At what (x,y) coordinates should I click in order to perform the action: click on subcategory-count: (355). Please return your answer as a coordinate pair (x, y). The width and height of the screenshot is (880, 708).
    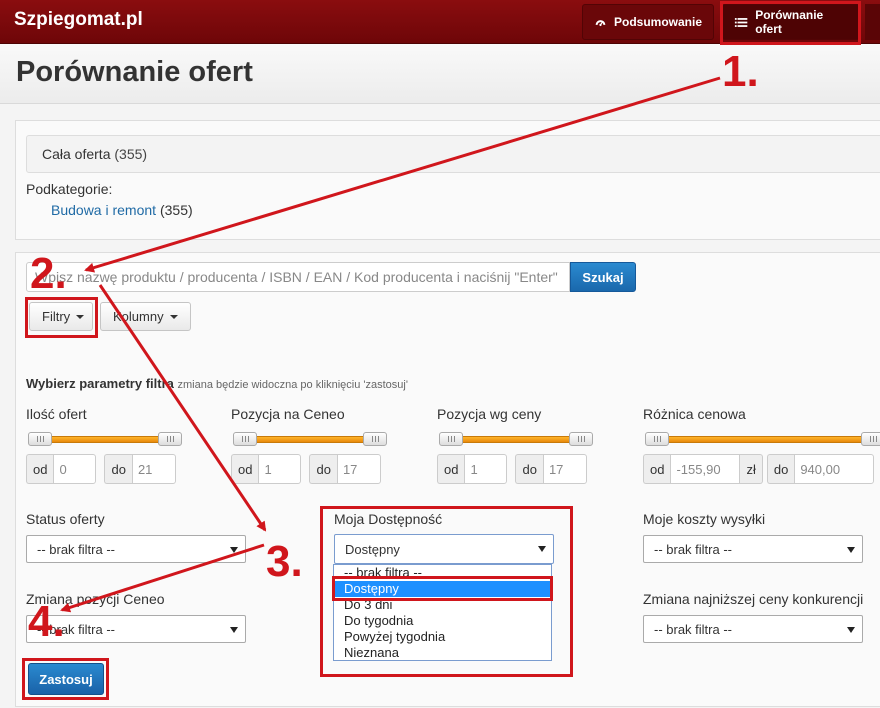
    Looking at the image, I should click on (176, 210).